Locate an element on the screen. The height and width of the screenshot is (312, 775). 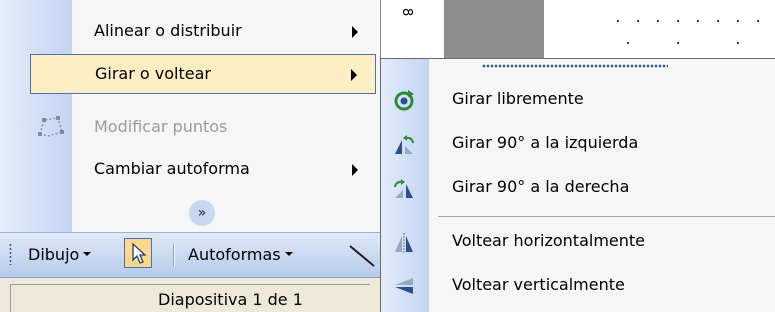
submenu-item-free-rotate: Girar libremente is located at coordinates (578, 100).